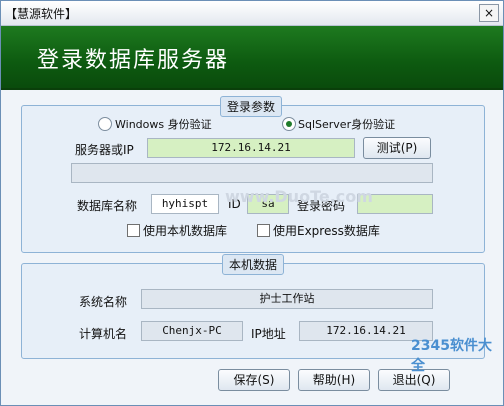 The image size is (504, 406). I want to click on login-params-legend: 登录参数, so click(251, 106).